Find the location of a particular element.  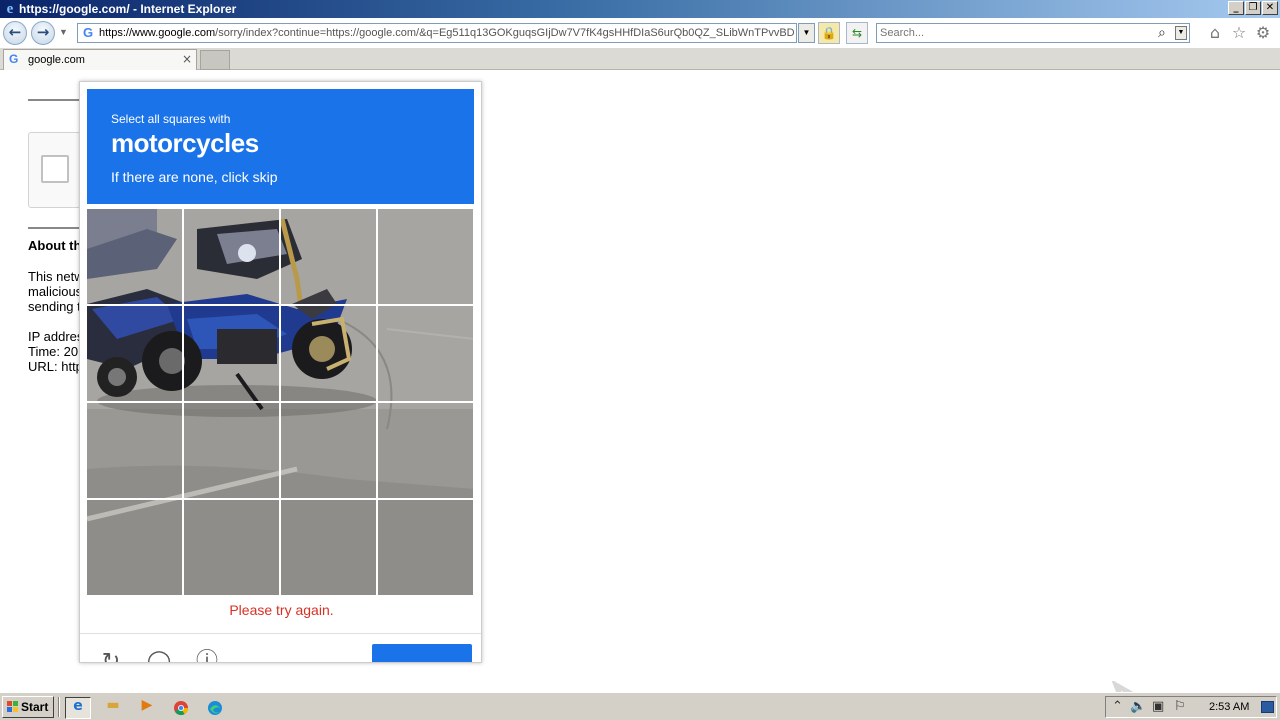

forward-button: → is located at coordinates (43, 33).